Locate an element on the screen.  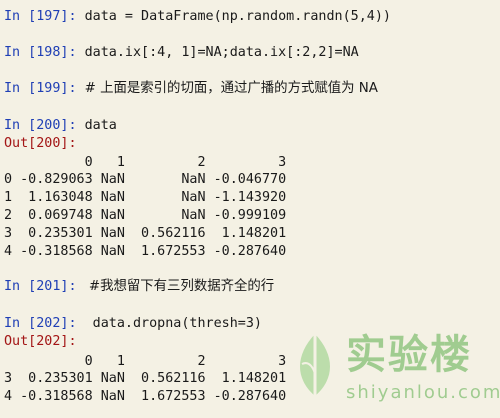
input-cell-201: In [201]: #我想留下有三列数据齐全的行 is located at coordinates (139, 287).